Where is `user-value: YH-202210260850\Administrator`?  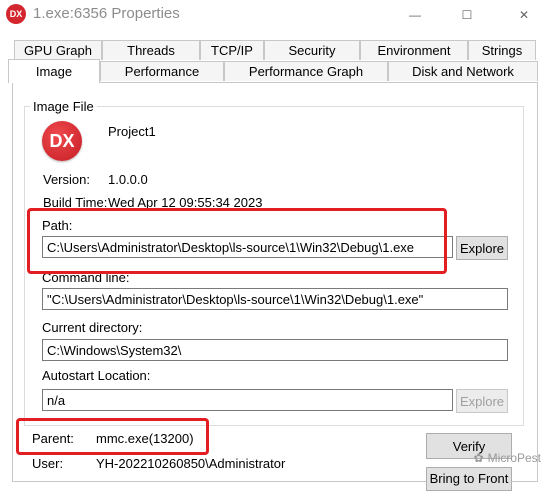 user-value: YH-202210260850\Administrator is located at coordinates (191, 463).